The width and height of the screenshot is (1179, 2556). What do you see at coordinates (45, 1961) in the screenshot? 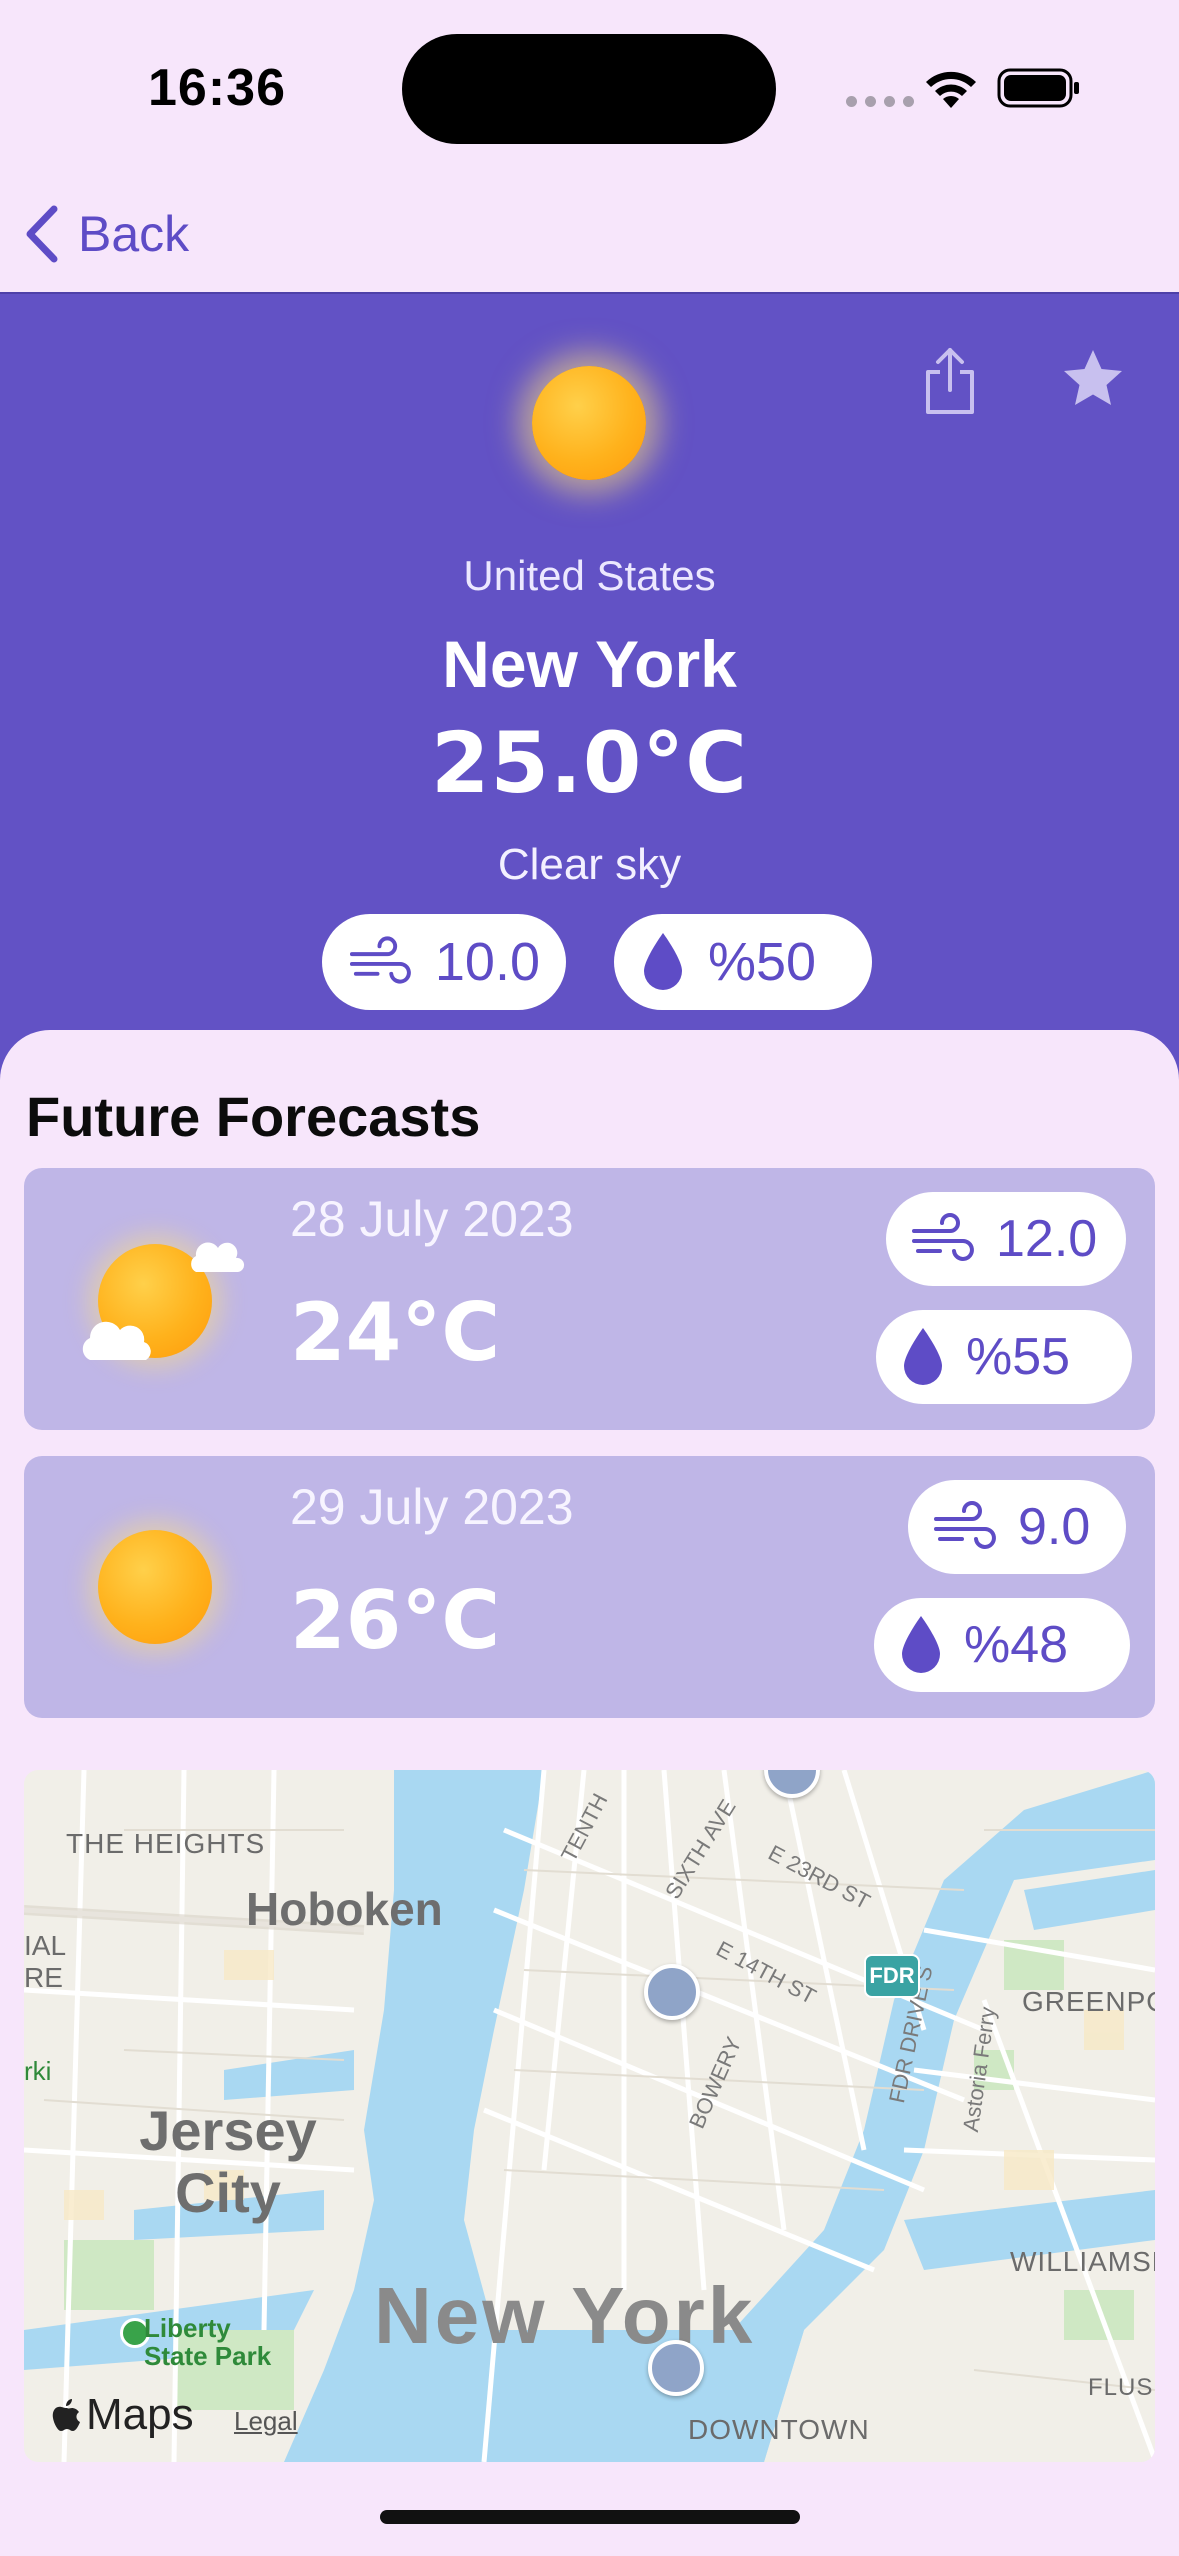
I see `map-label: IAL RE` at bounding box center [45, 1961].